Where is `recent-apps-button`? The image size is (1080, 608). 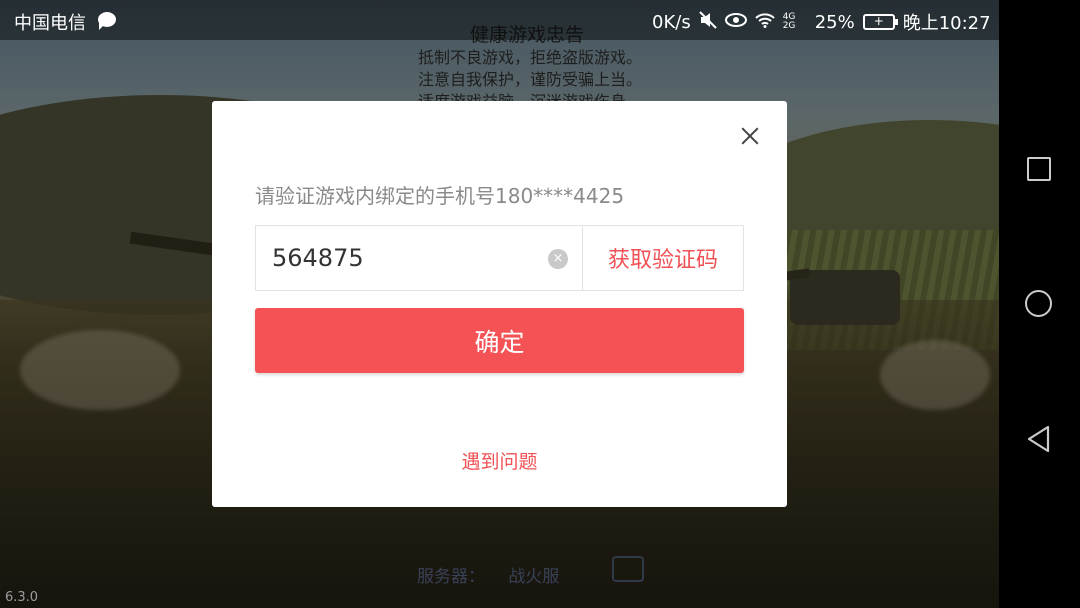 recent-apps-button is located at coordinates (1039, 169).